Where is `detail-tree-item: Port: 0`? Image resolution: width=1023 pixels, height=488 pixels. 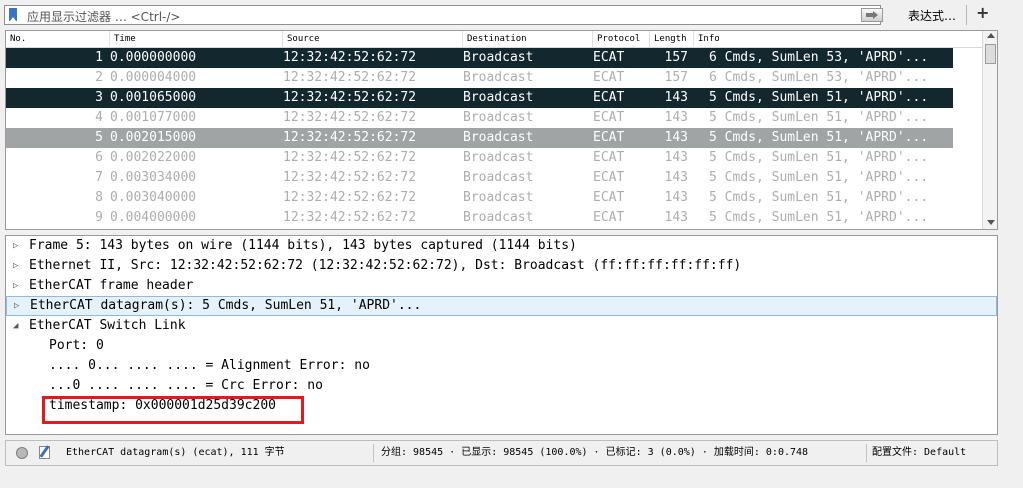
detail-tree-item: Port: 0 is located at coordinates (501, 346).